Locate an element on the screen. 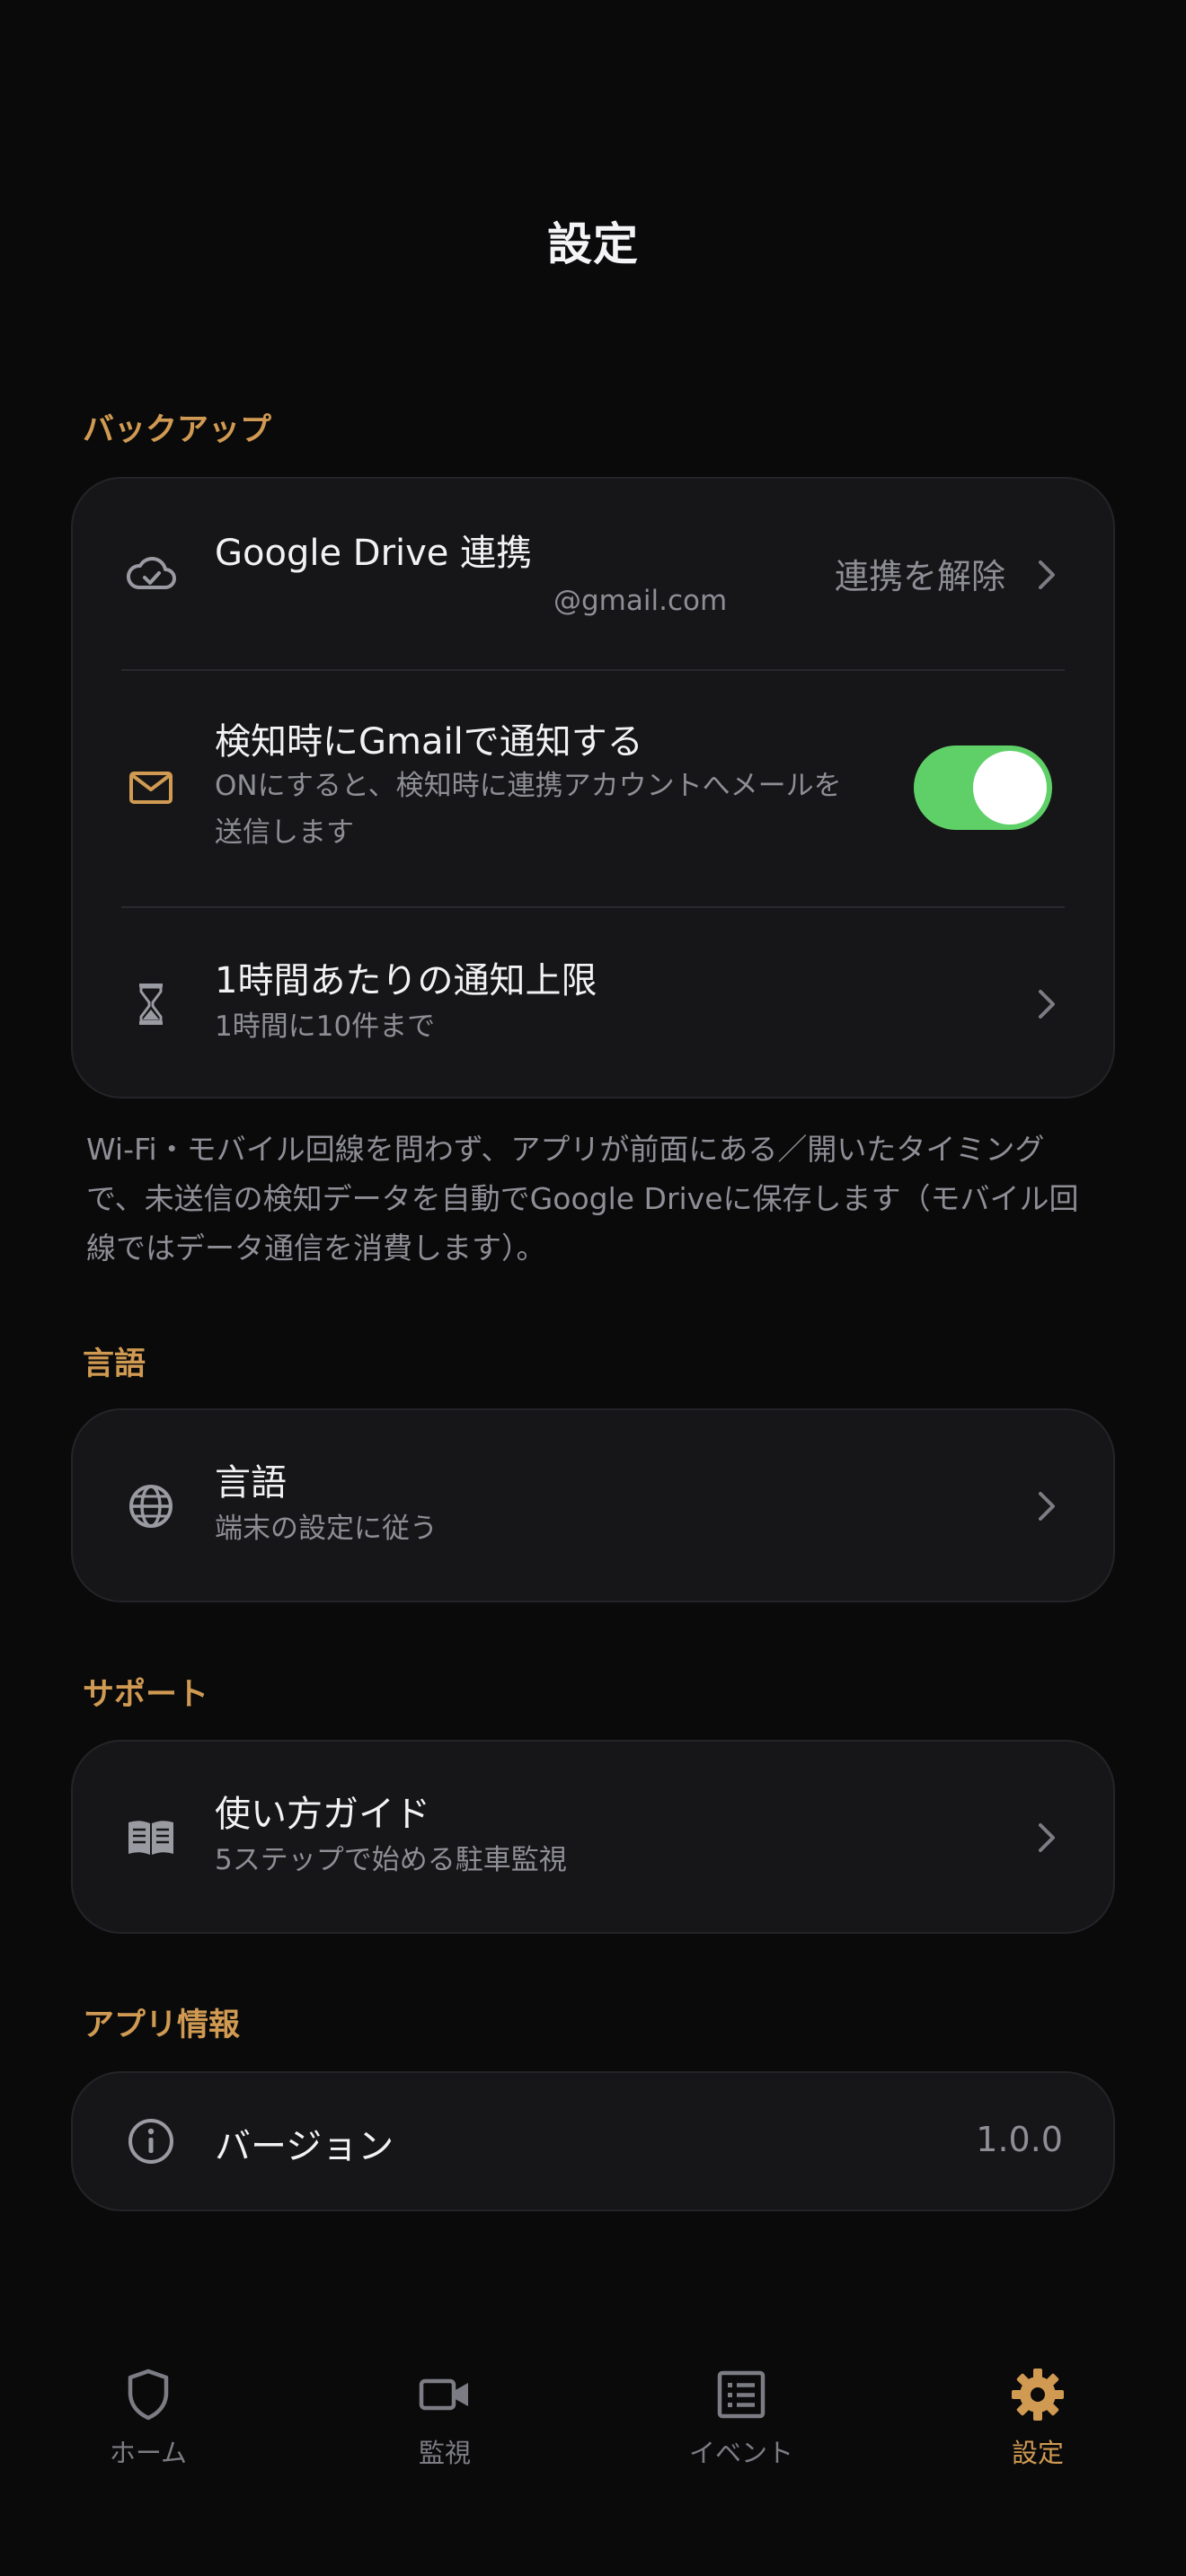 This screenshot has width=1186, height=2576. tab-settings: 設定 is located at coordinates (1038, 2398).